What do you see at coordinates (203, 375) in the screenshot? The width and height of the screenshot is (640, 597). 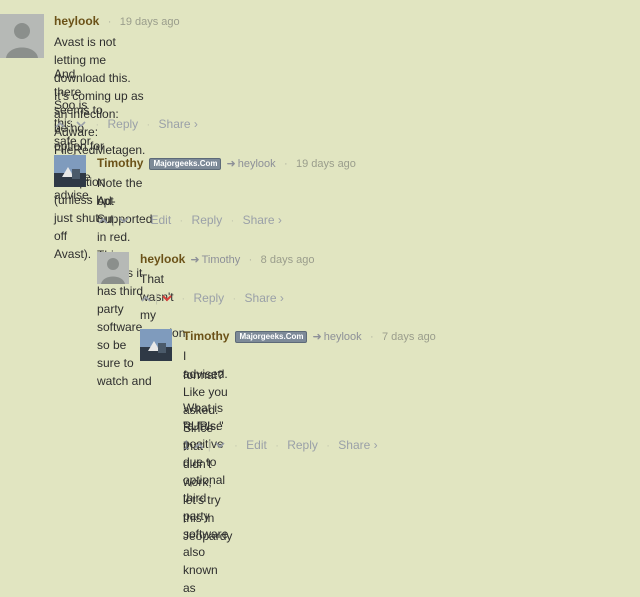 I see `comment-paragraph: format?` at bounding box center [203, 375].